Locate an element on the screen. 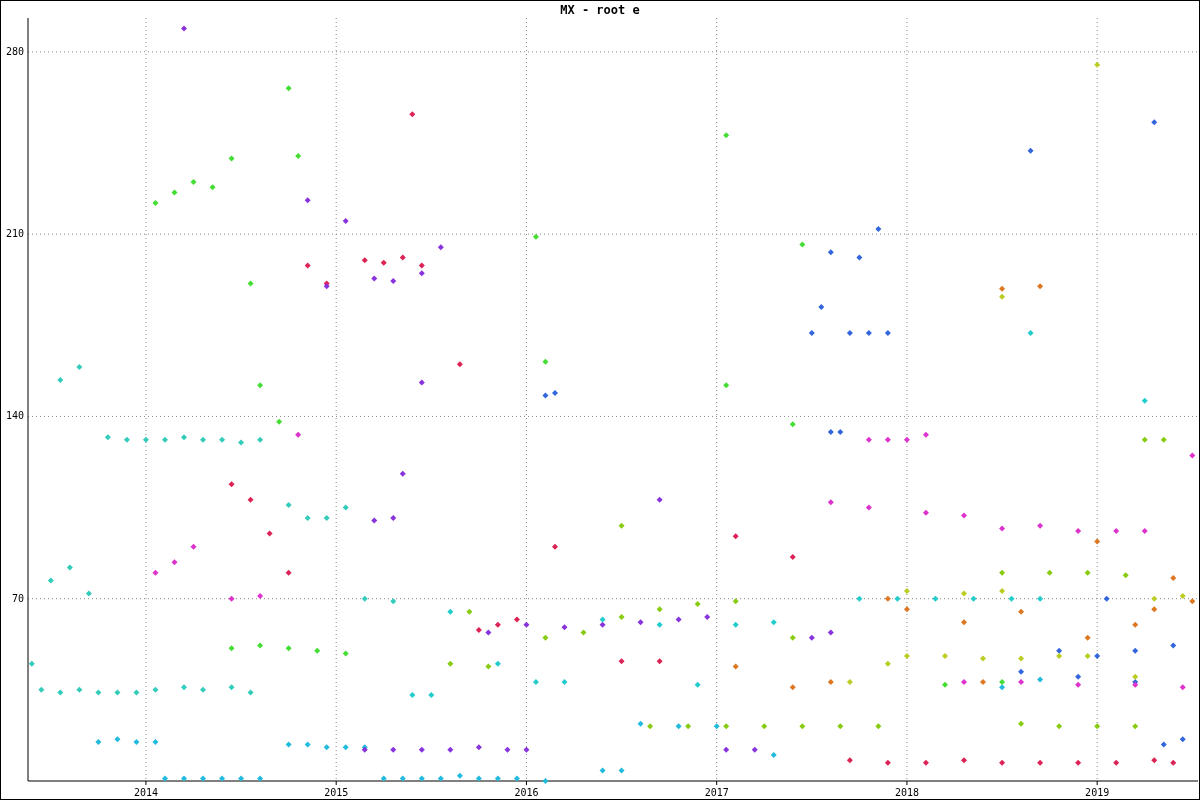 The height and width of the screenshot is (800, 1200). x-axis-label: 2018 is located at coordinates (906, 792).